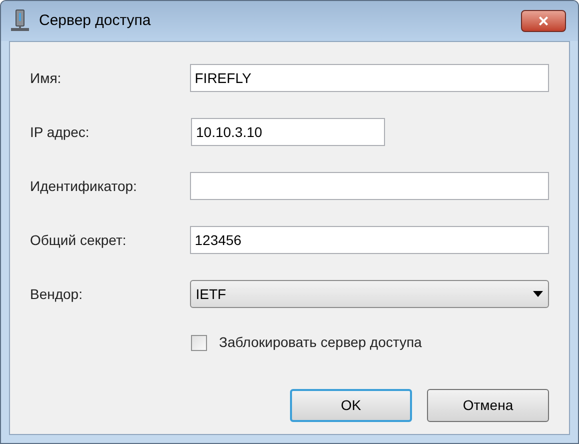  What do you see at coordinates (46, 78) in the screenshot?
I see `field-label: Имя:` at bounding box center [46, 78].